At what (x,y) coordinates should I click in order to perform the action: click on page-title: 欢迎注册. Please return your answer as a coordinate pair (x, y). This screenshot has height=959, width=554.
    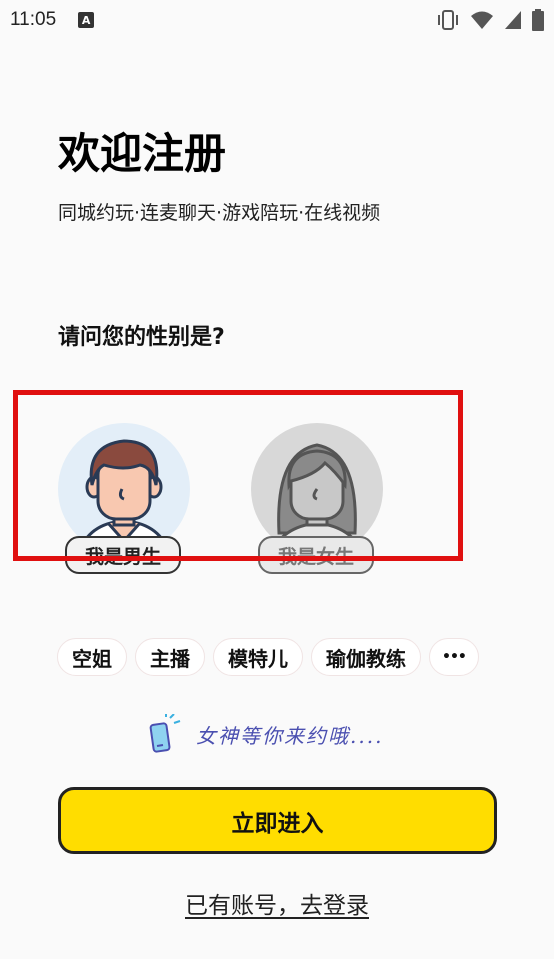
    Looking at the image, I should click on (142, 153).